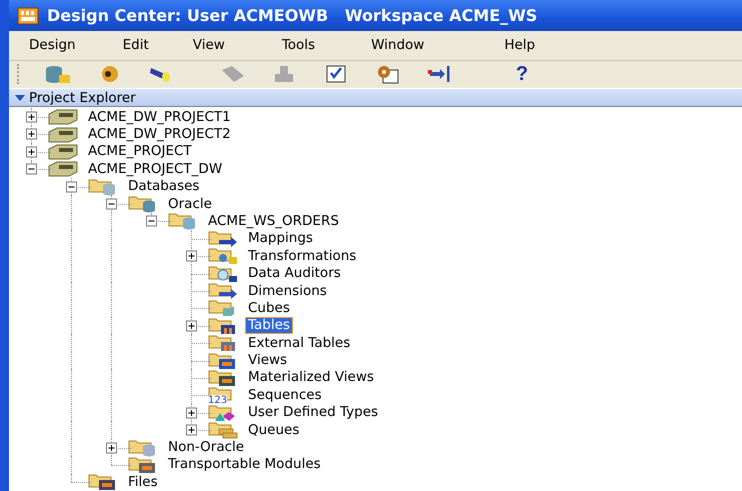 The width and height of the screenshot is (742, 491). What do you see at coordinates (299, 343) in the screenshot?
I see `tree-item: External Tables` at bounding box center [299, 343].